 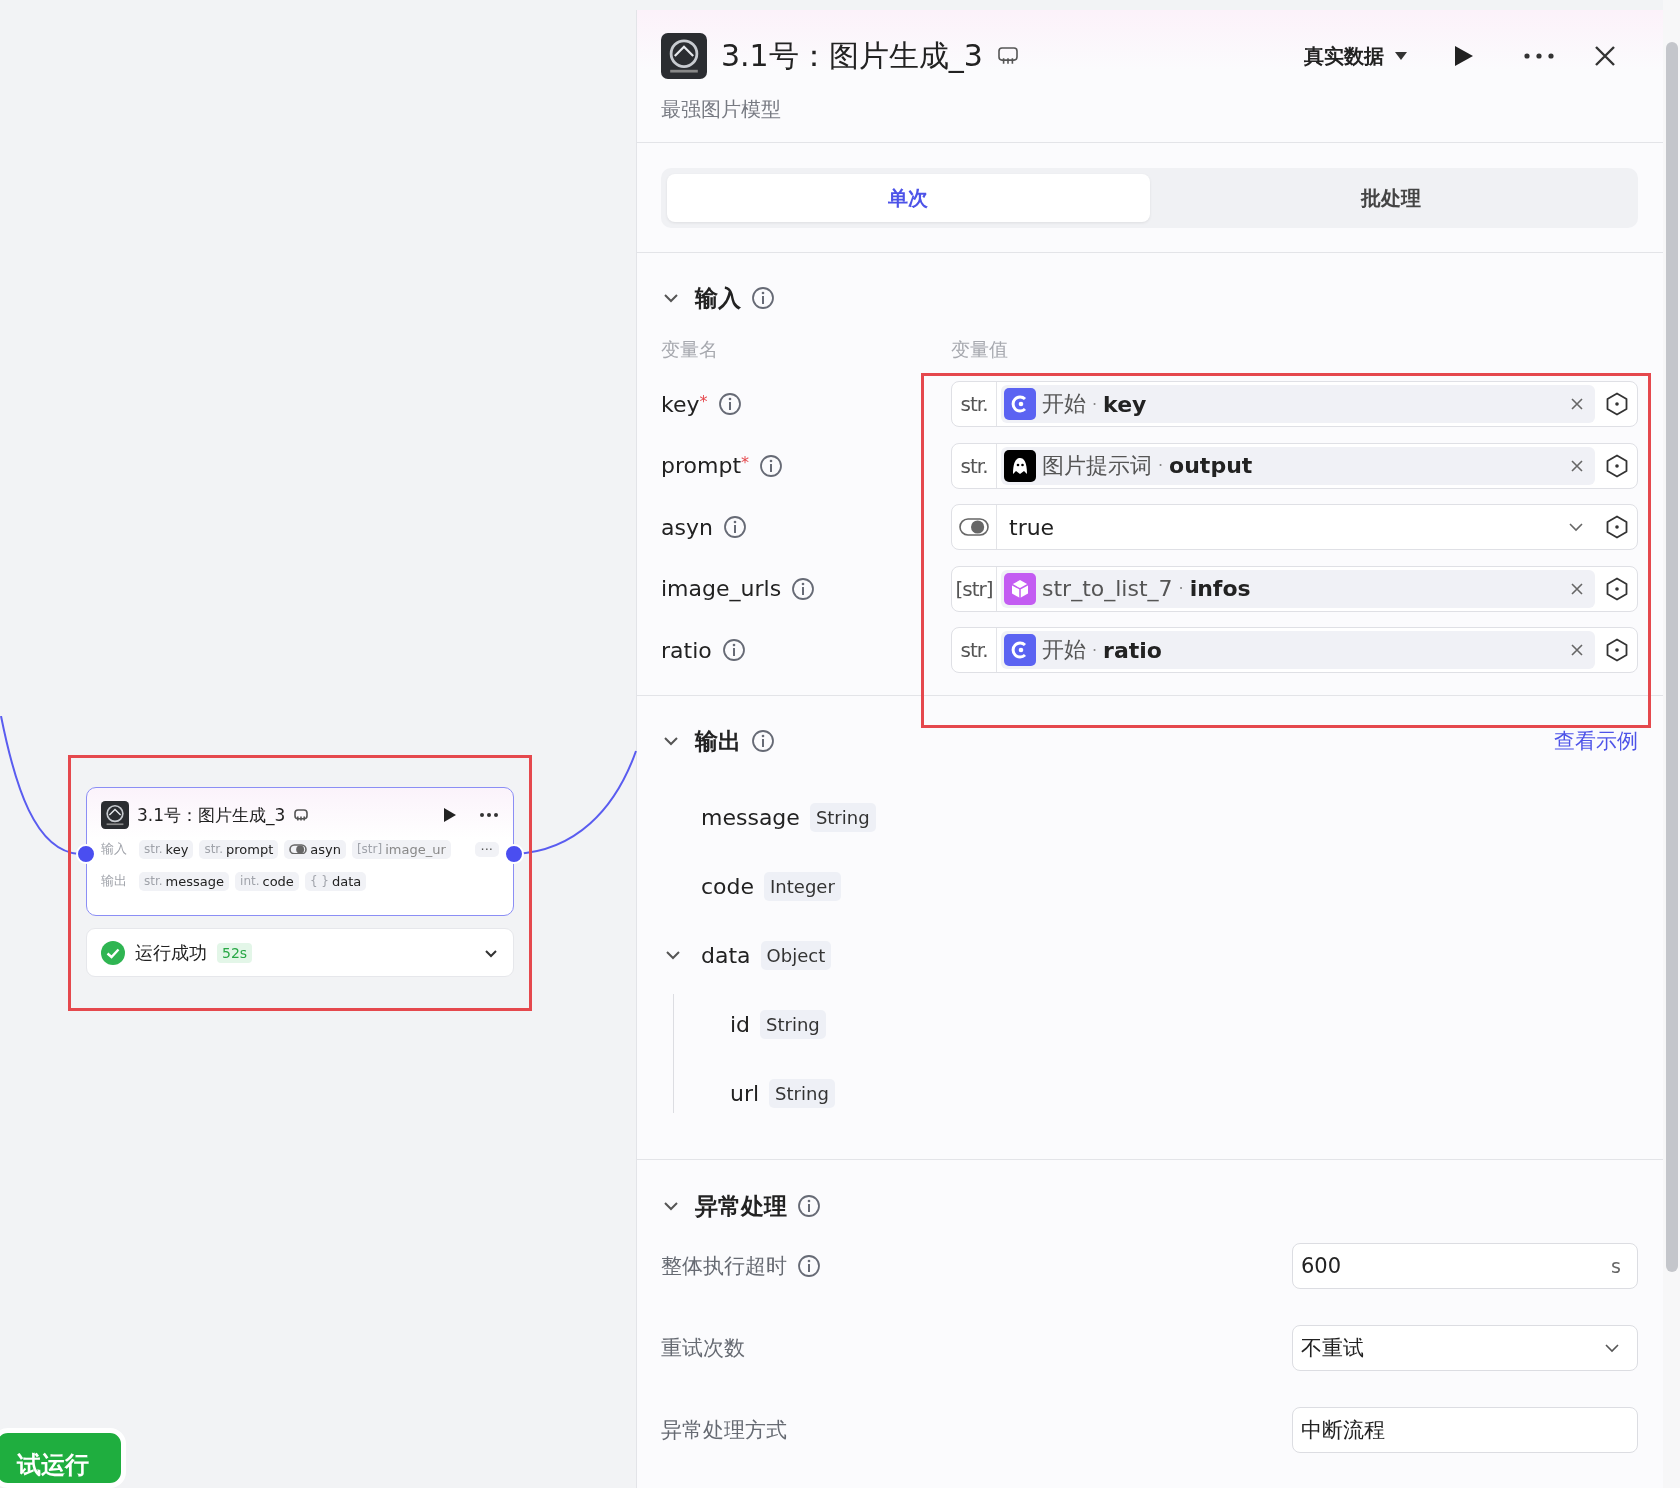 I want to click on reference-chip: 开始 · key, so click(x=1298, y=404).